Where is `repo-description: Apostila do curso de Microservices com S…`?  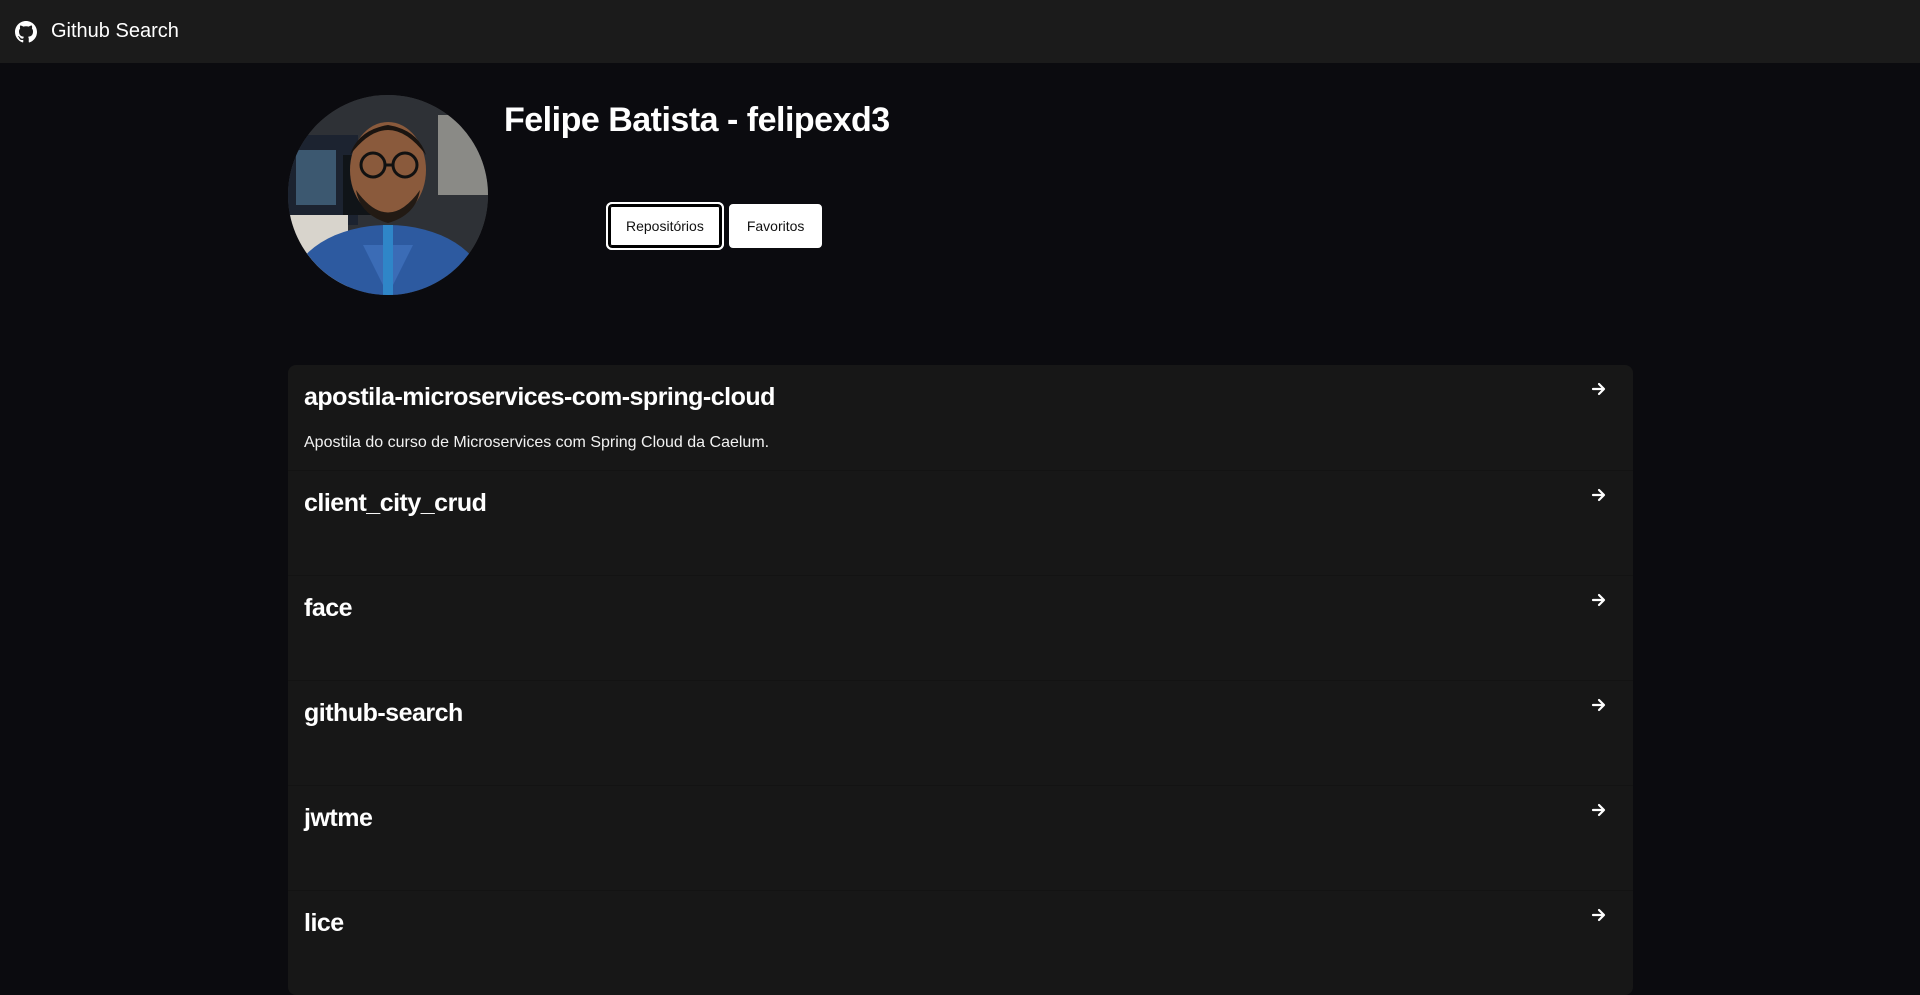 repo-description: Apostila do curso de Microservices com S… is located at coordinates (537, 442).